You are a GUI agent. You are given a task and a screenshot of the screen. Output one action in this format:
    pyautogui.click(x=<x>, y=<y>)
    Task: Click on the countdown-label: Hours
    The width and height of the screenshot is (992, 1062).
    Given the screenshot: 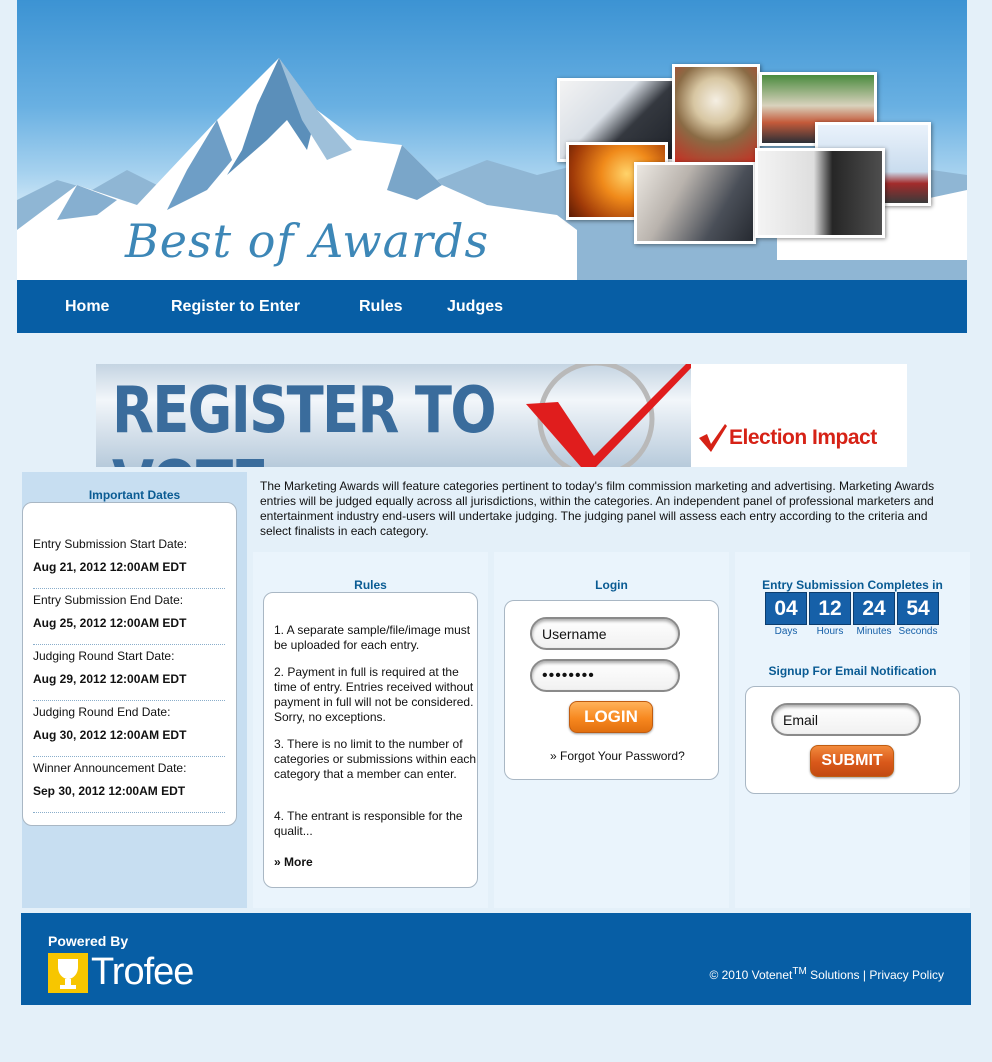 What is the action you would take?
    pyautogui.click(x=830, y=631)
    